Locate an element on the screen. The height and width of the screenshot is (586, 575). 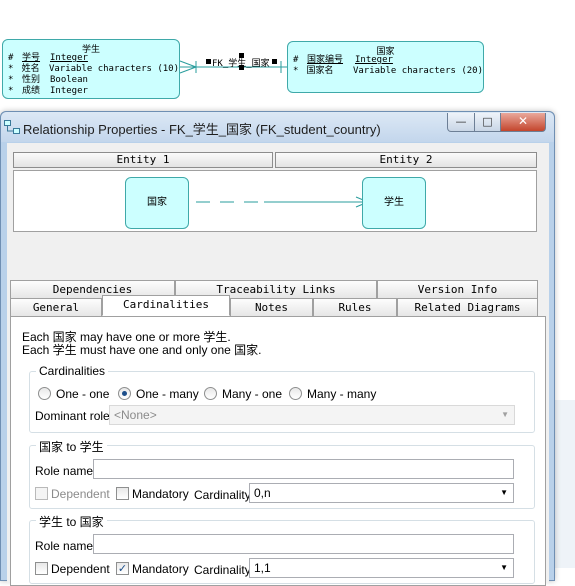
relationship-icon is located at coordinates (12, 127).